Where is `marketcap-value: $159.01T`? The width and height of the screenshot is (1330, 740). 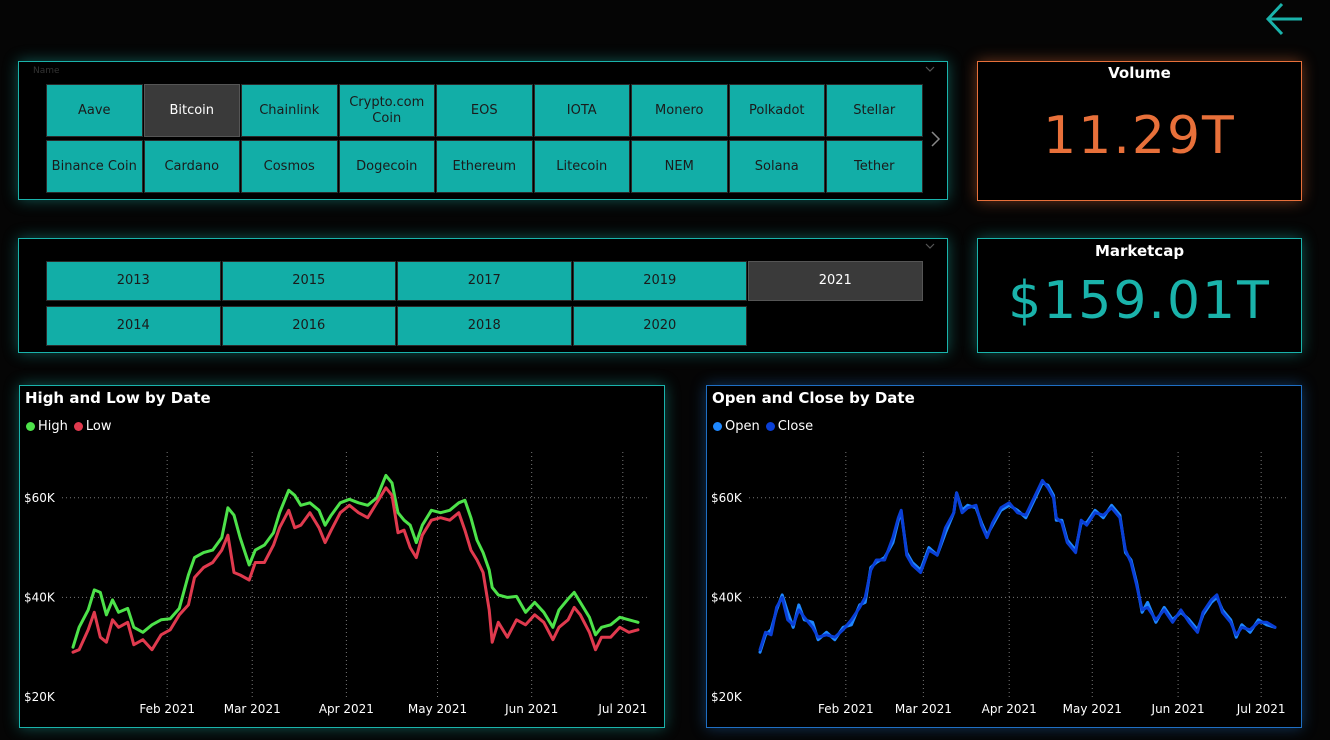
marketcap-value: $159.01T is located at coordinates (1139, 301).